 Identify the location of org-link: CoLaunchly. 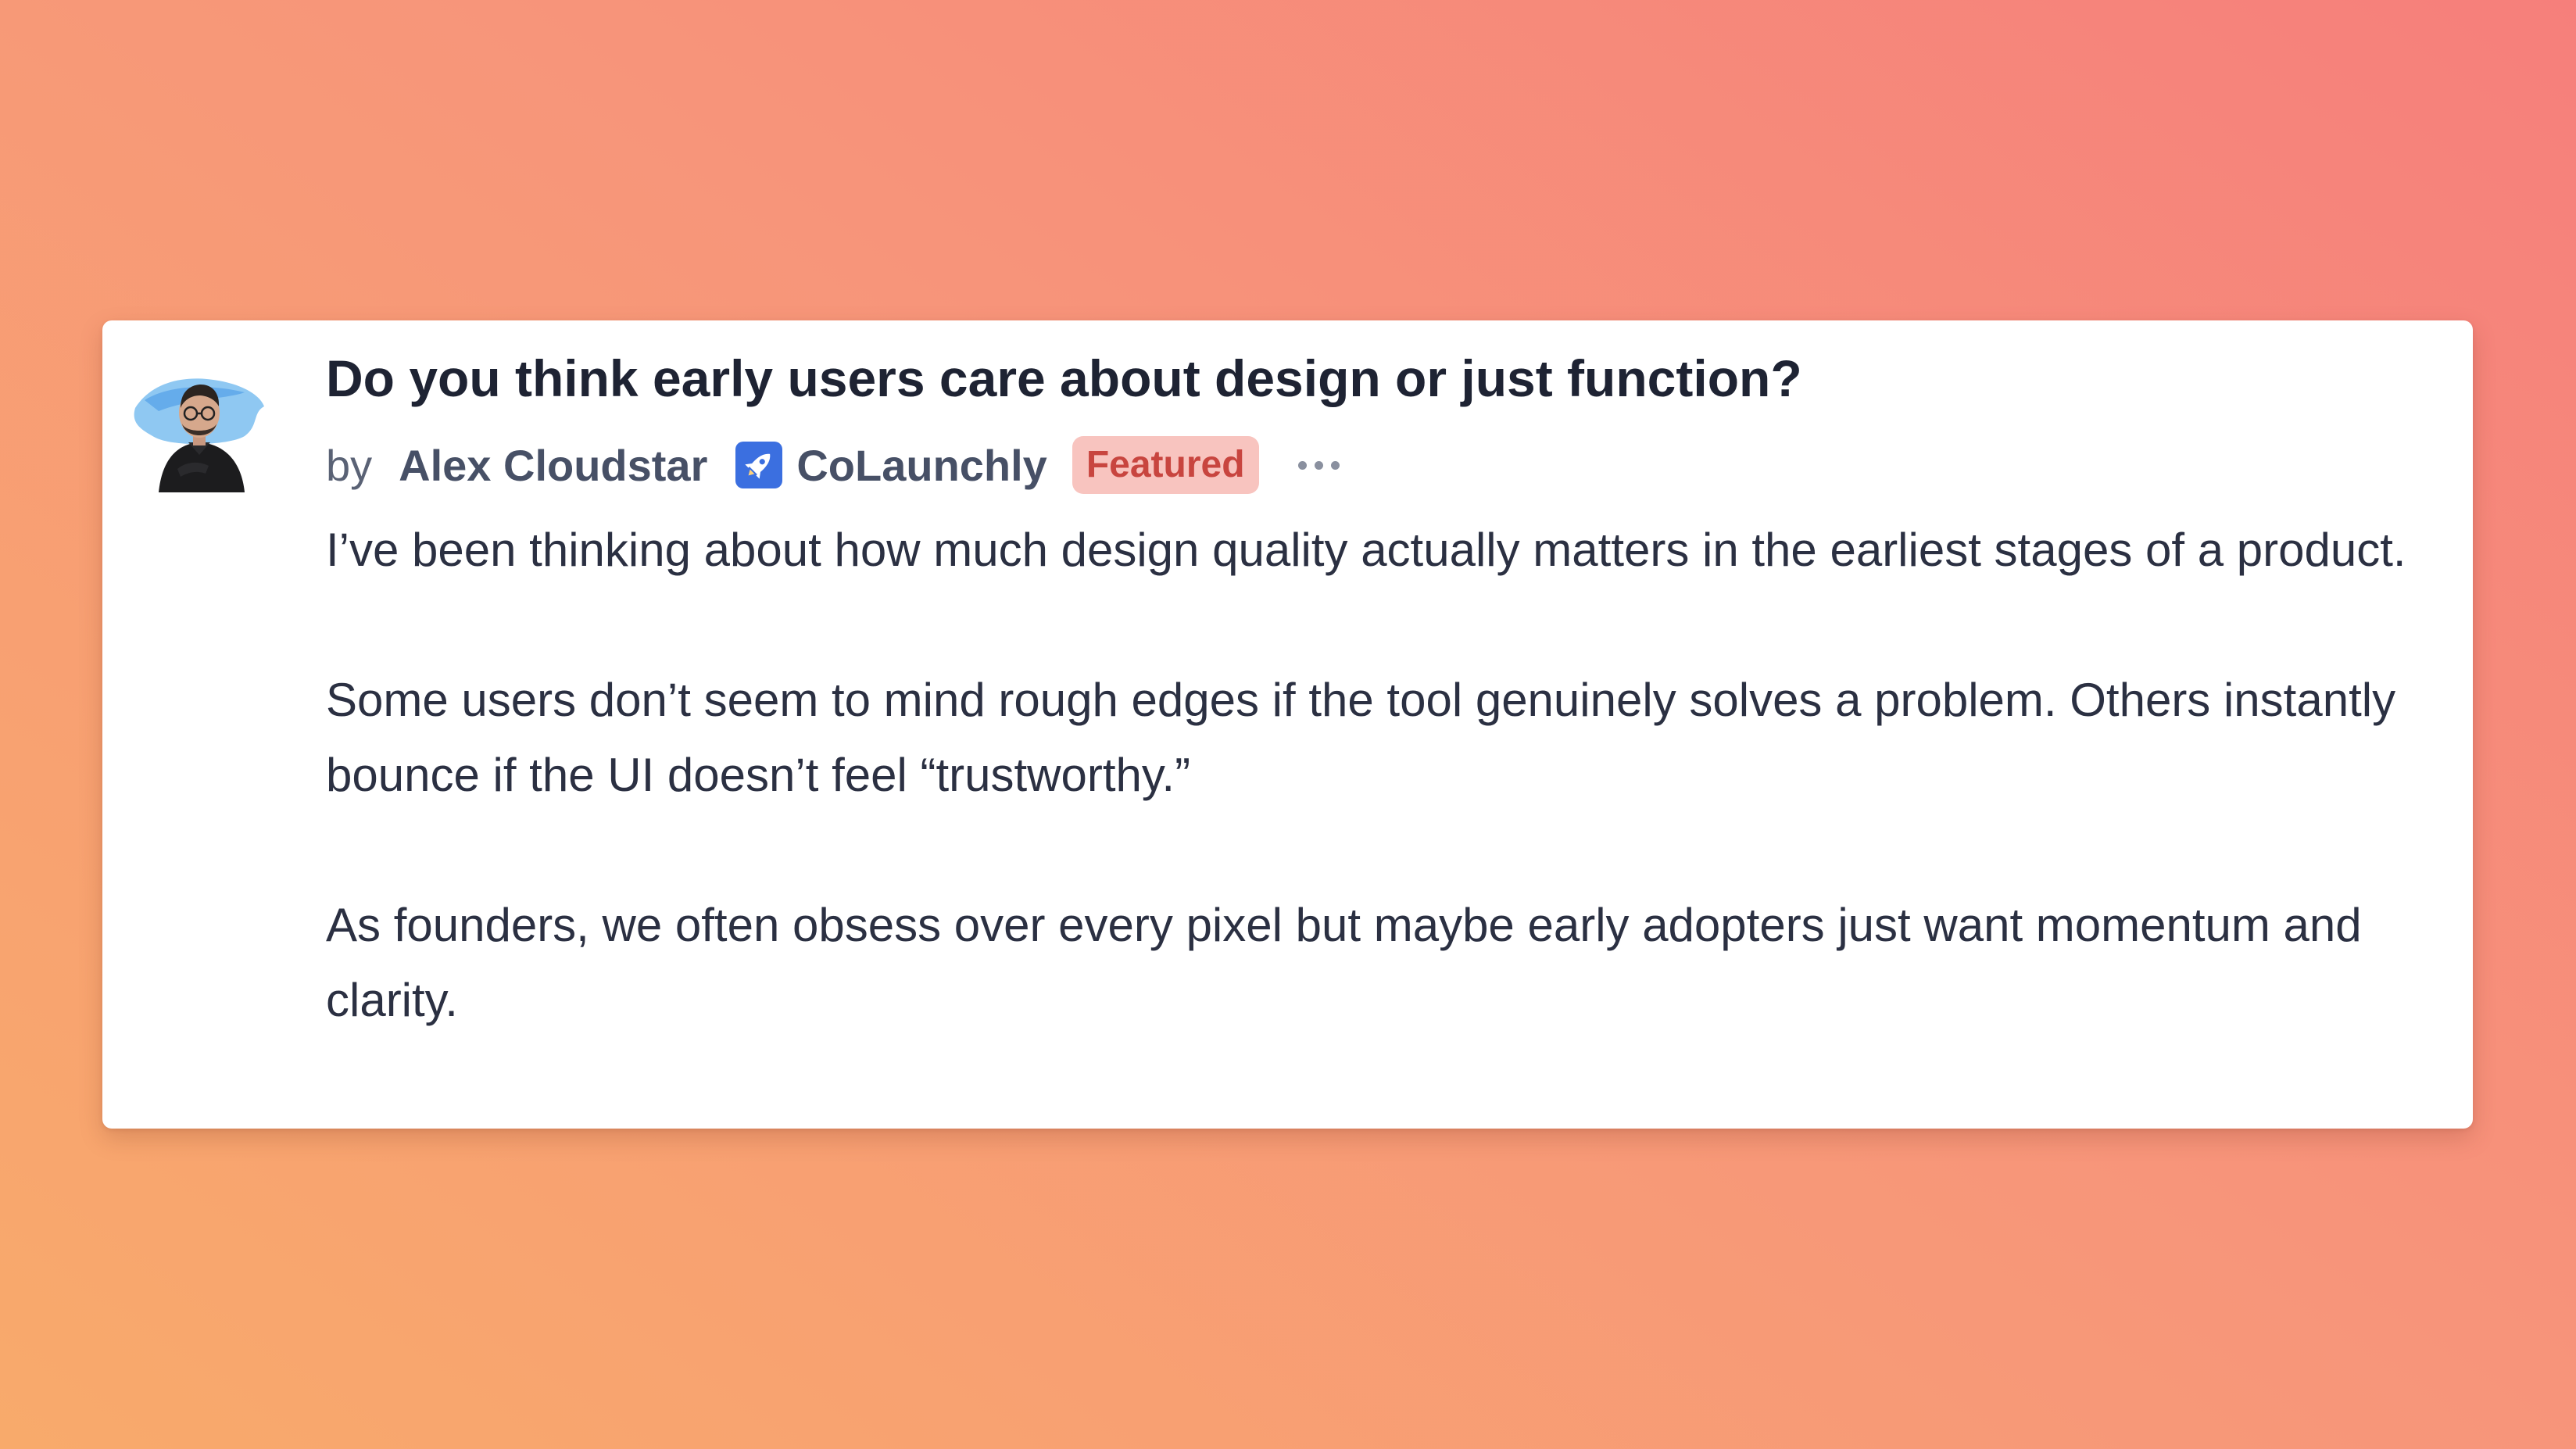
(921, 465).